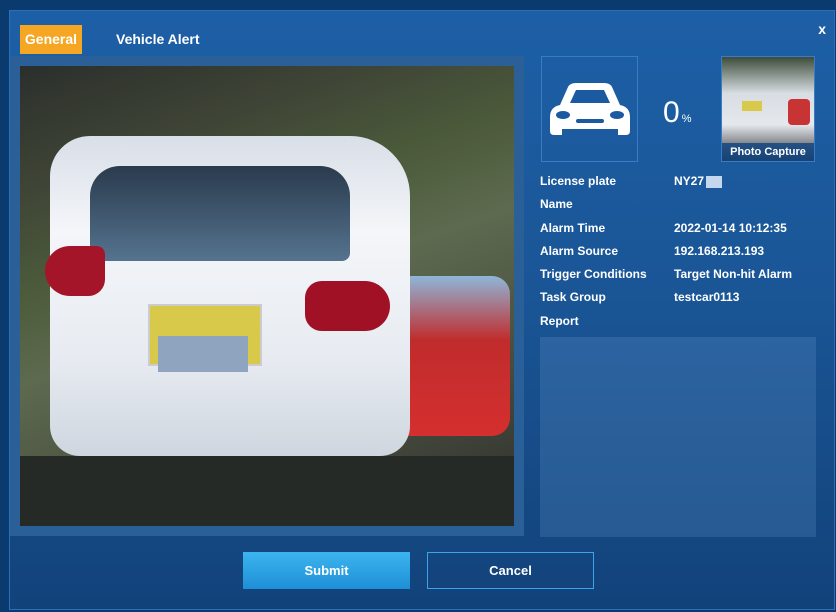 The image size is (836, 612). Describe the element at coordinates (51, 39) in the screenshot. I see `tab-general: General` at that location.